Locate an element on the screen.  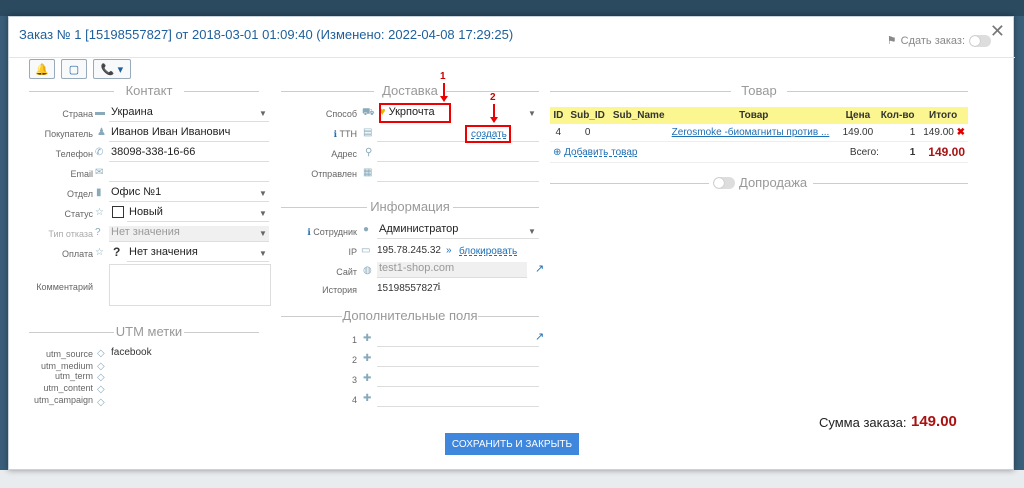
user-icon: ● is located at coordinates (366, 229).